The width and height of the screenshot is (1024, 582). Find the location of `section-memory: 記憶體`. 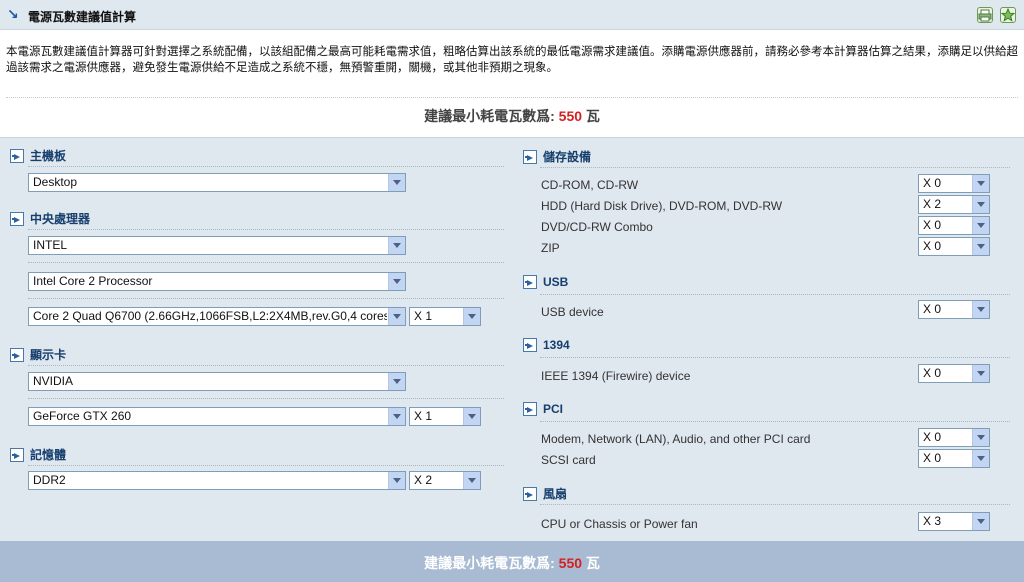

section-memory: 記憶體 is located at coordinates (38, 454).